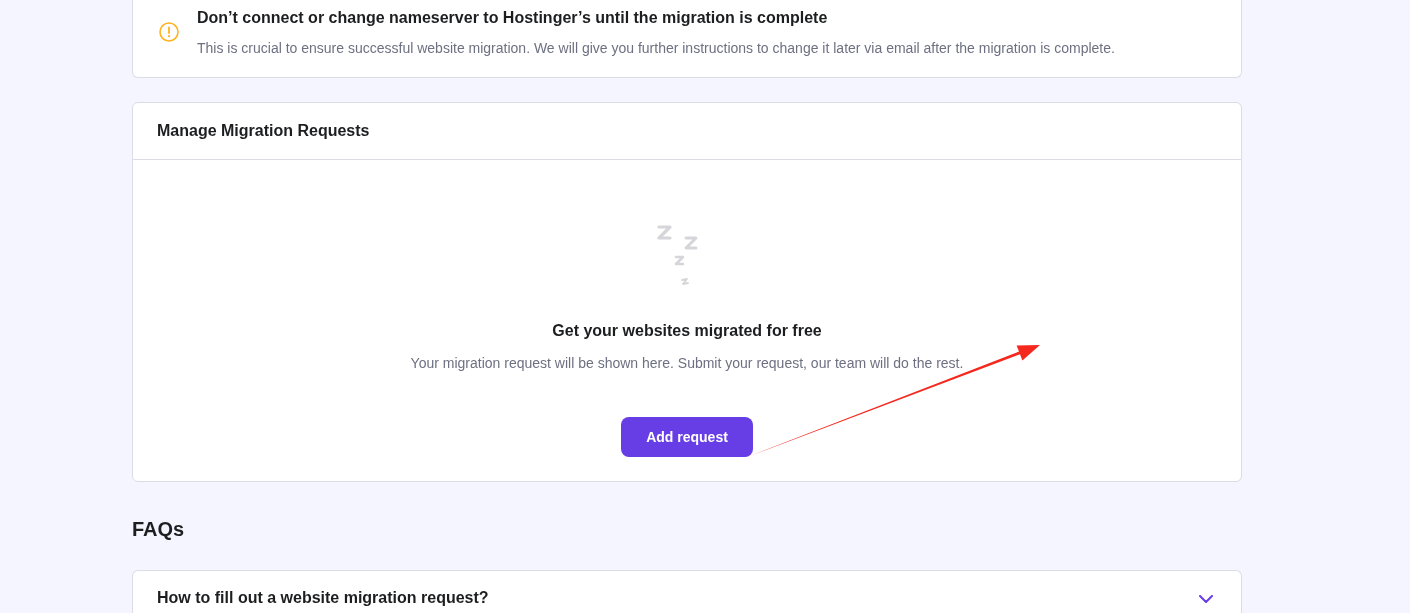  I want to click on empty-state-text: Your migration request will be shown here. Submit your request, our team will do the rest., so click(687, 363).